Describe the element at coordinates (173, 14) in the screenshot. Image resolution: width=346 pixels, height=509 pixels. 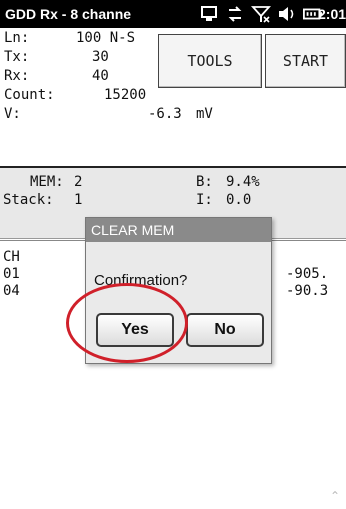
I see `title-bar: GDD Rx - 8 channe 2:01` at that location.